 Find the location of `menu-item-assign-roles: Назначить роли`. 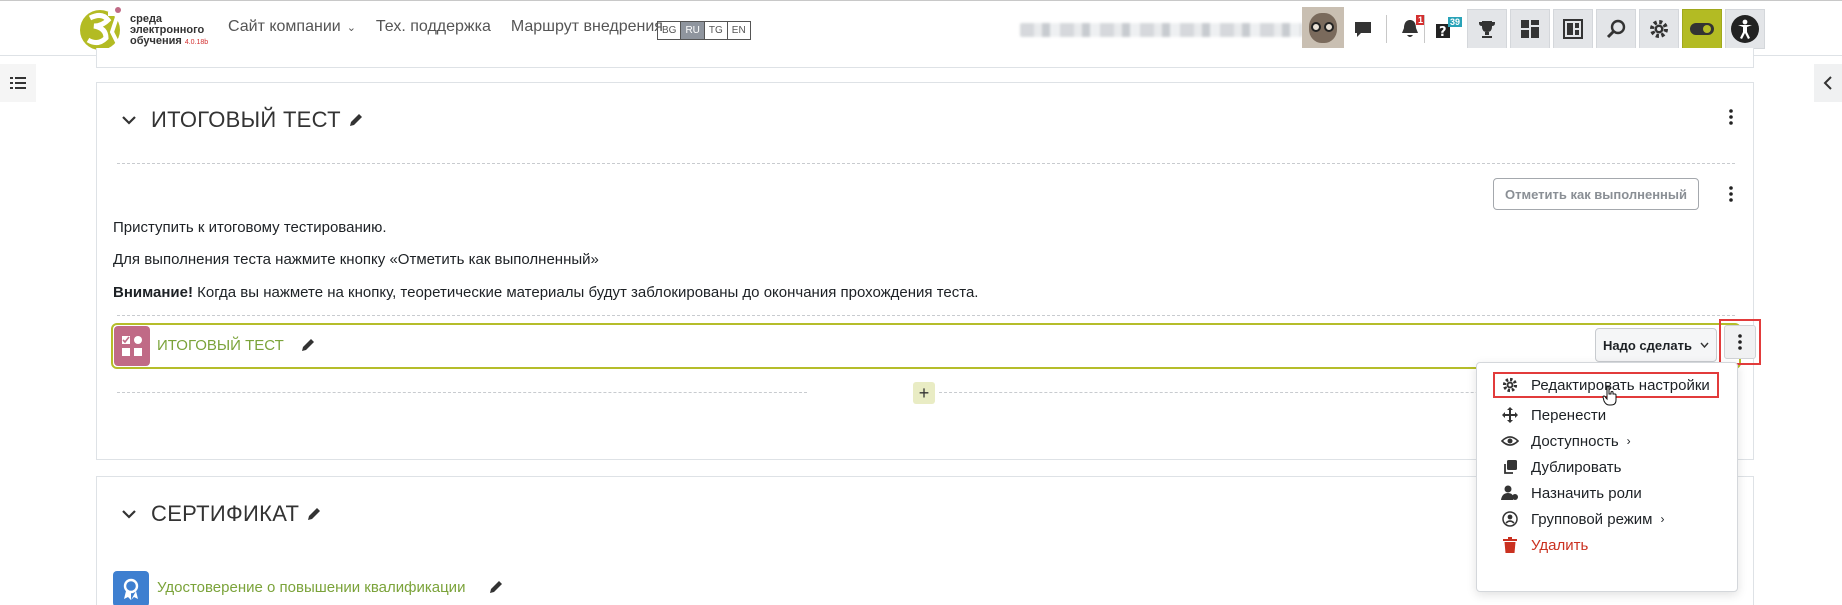

menu-item-assign-roles: Назначить роли is located at coordinates (1607, 493).